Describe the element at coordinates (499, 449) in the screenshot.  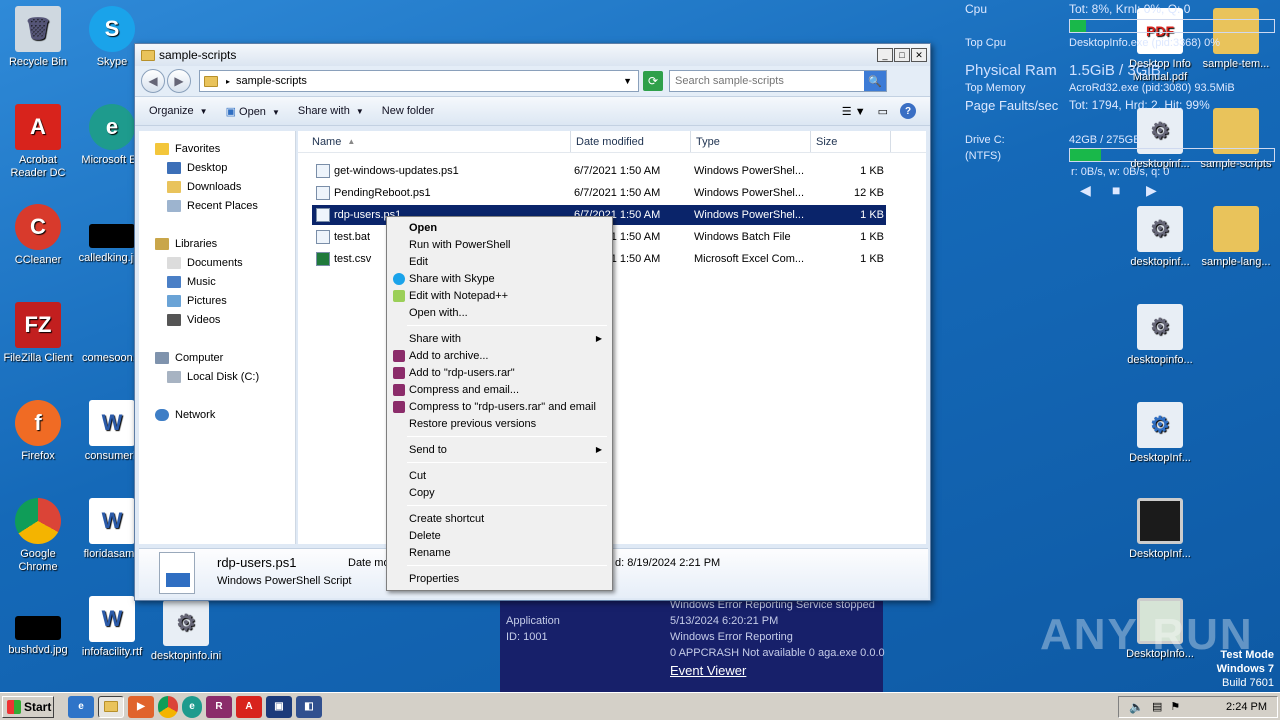
I see `menu-send-to: Send to ▶` at that location.